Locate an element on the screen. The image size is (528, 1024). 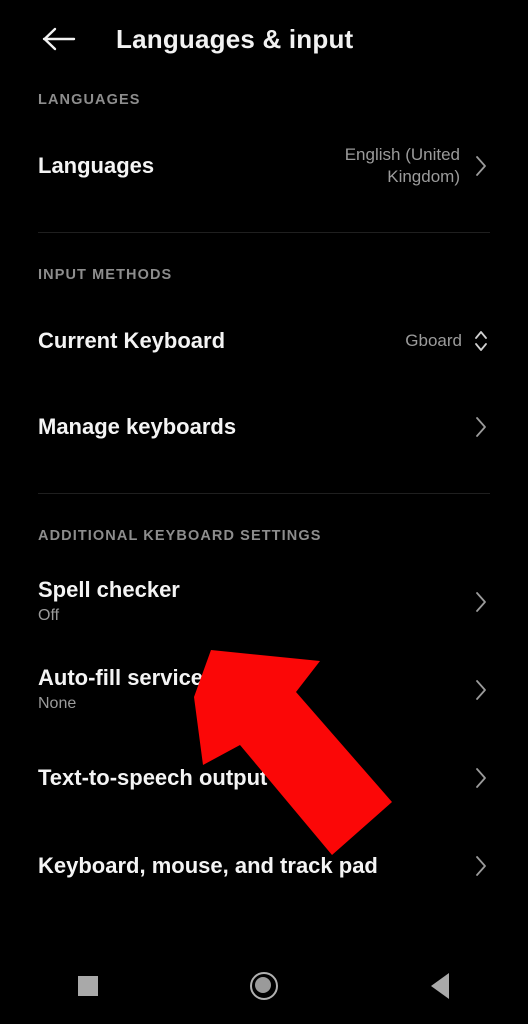
row-texts: Keyboard, mouse, and track pad is located at coordinates (255, 865).